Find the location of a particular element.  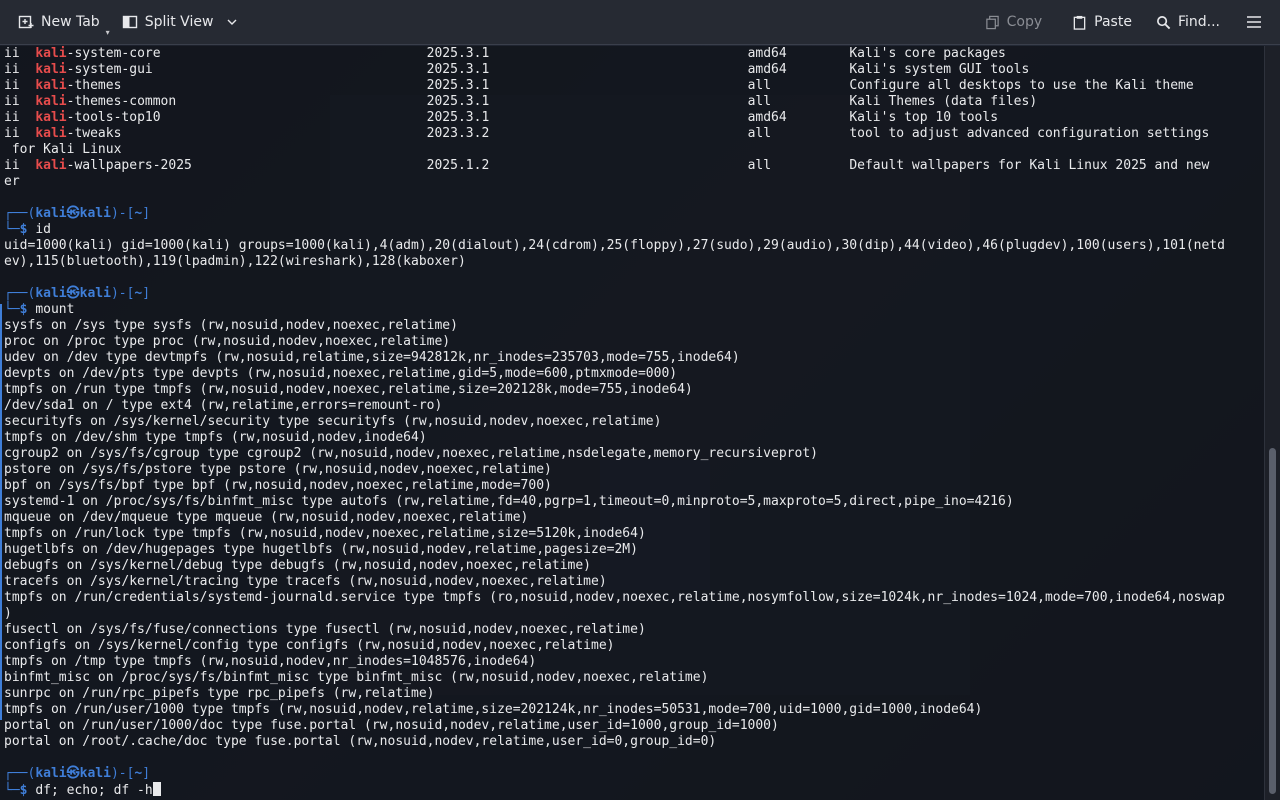

new-tab-menu-caret-icon: ▾ is located at coordinates (108, 32).